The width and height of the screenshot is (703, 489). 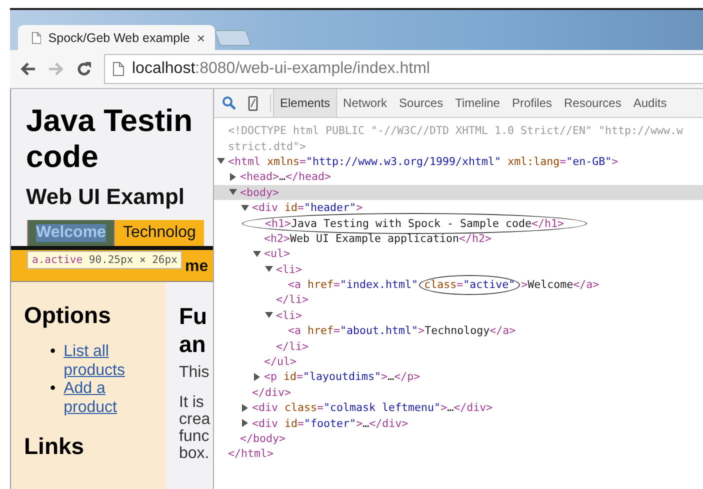 What do you see at coordinates (272, 392) in the screenshot?
I see `code-line: </div>` at bounding box center [272, 392].